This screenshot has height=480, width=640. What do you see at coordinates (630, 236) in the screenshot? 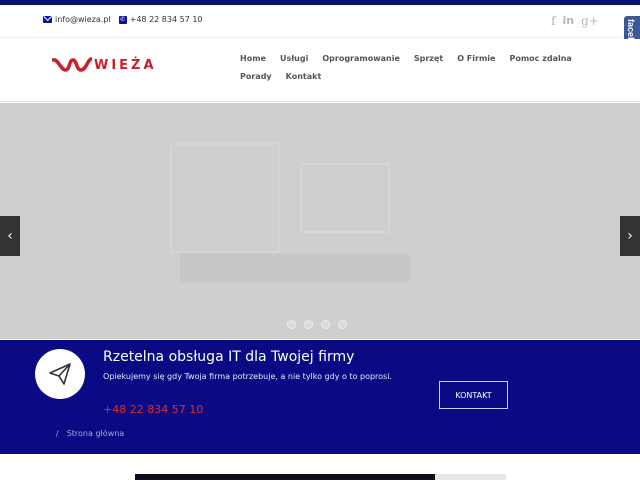
I see `slider-next-button: ›` at bounding box center [630, 236].